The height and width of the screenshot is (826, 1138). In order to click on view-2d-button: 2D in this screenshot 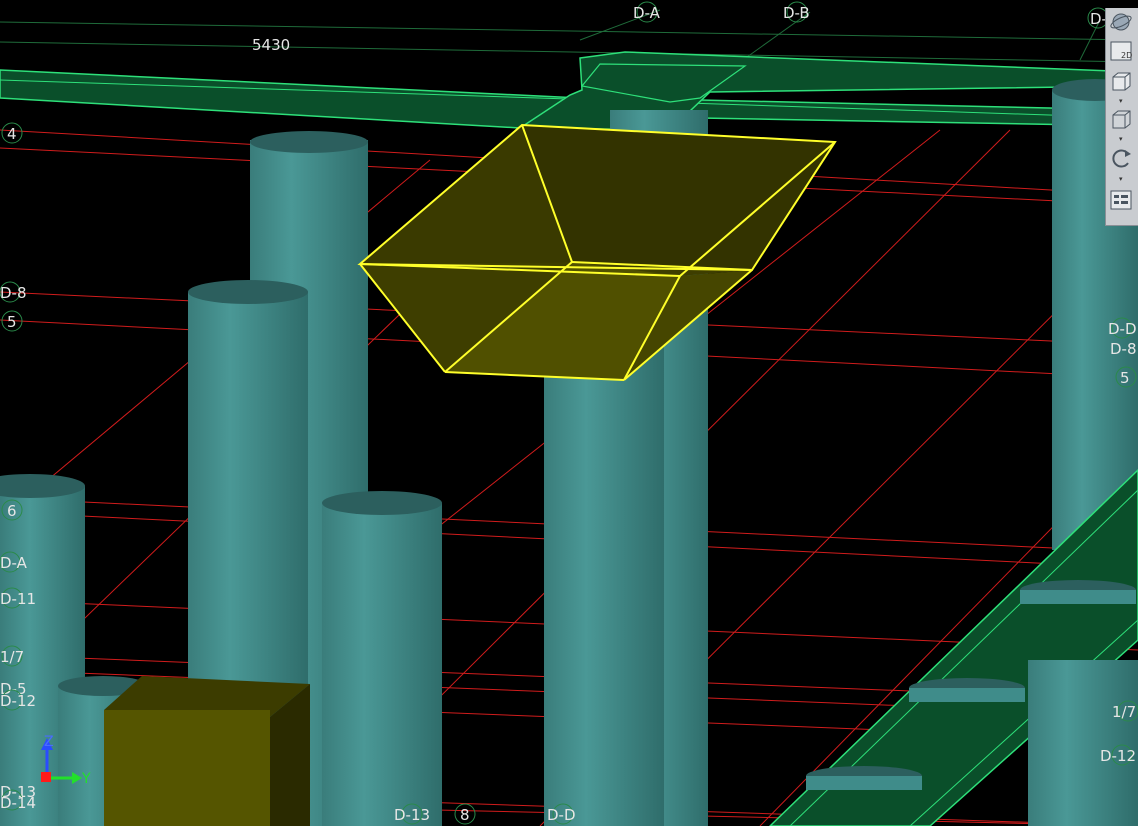, I will do `click(1122, 53)`.